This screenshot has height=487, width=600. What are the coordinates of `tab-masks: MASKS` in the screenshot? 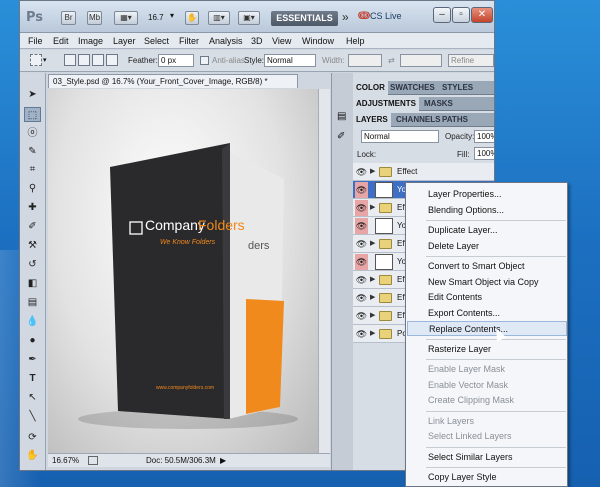 It's located at (438, 104).